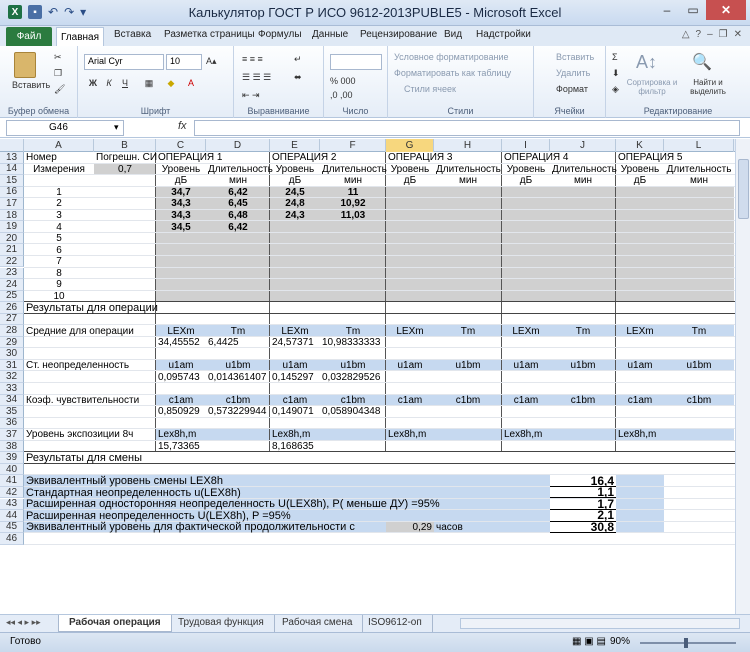 The height and width of the screenshot is (652, 750). Describe the element at coordinates (353, 181) in the screenshot. I see `cell-f15: мин` at that location.